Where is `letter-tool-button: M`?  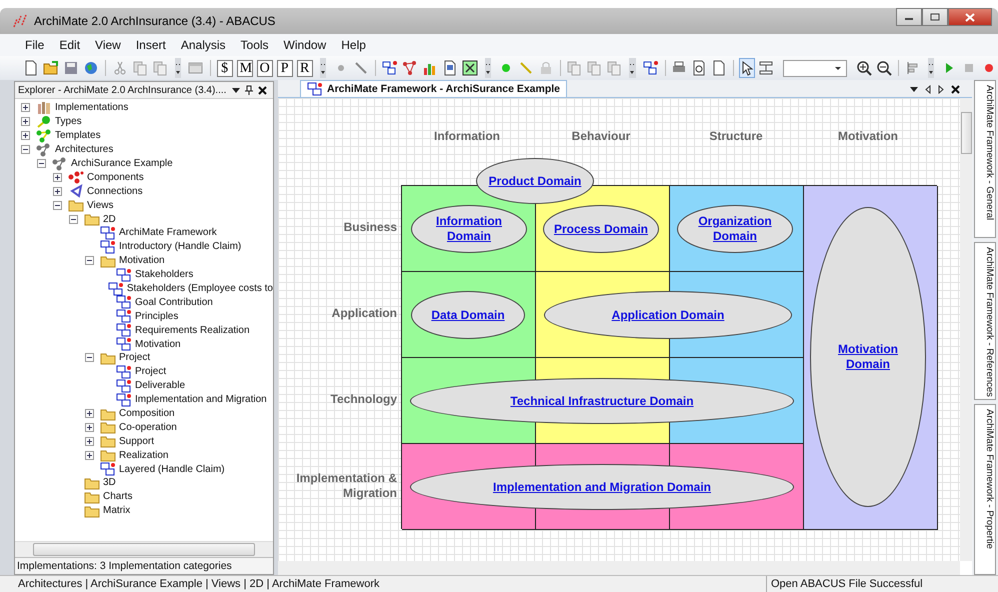 letter-tool-button: M is located at coordinates (244, 68).